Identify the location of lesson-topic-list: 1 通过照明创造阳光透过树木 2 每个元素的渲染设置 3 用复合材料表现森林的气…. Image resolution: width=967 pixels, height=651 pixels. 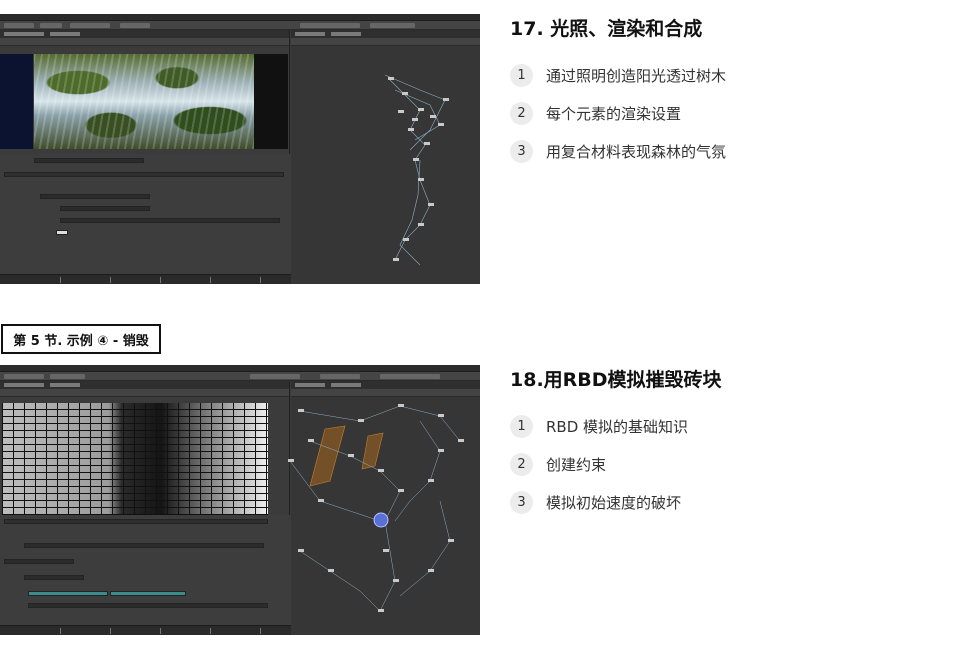
(730, 113).